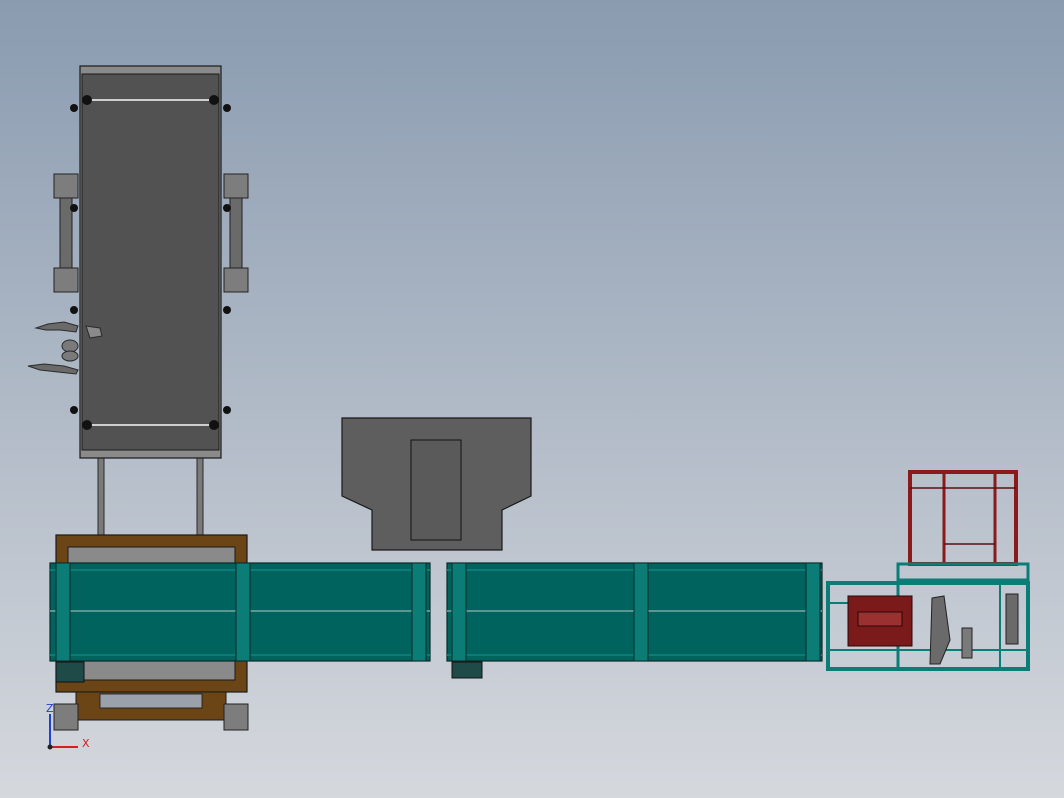  What do you see at coordinates (236, 186) in the screenshot?
I see `side-bracket-right-top` at bounding box center [236, 186].